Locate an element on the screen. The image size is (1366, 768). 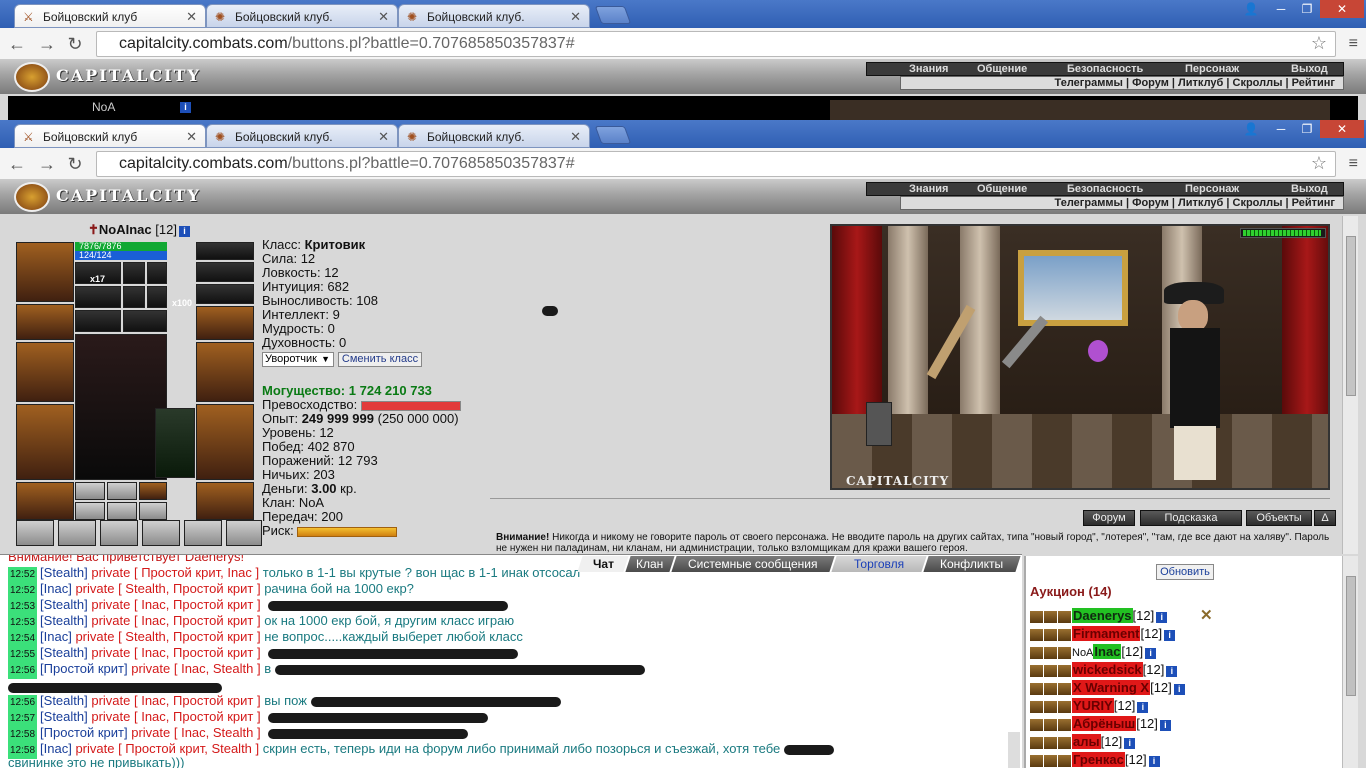
menu-item-exit: Выход is located at coordinates (1309, 189).